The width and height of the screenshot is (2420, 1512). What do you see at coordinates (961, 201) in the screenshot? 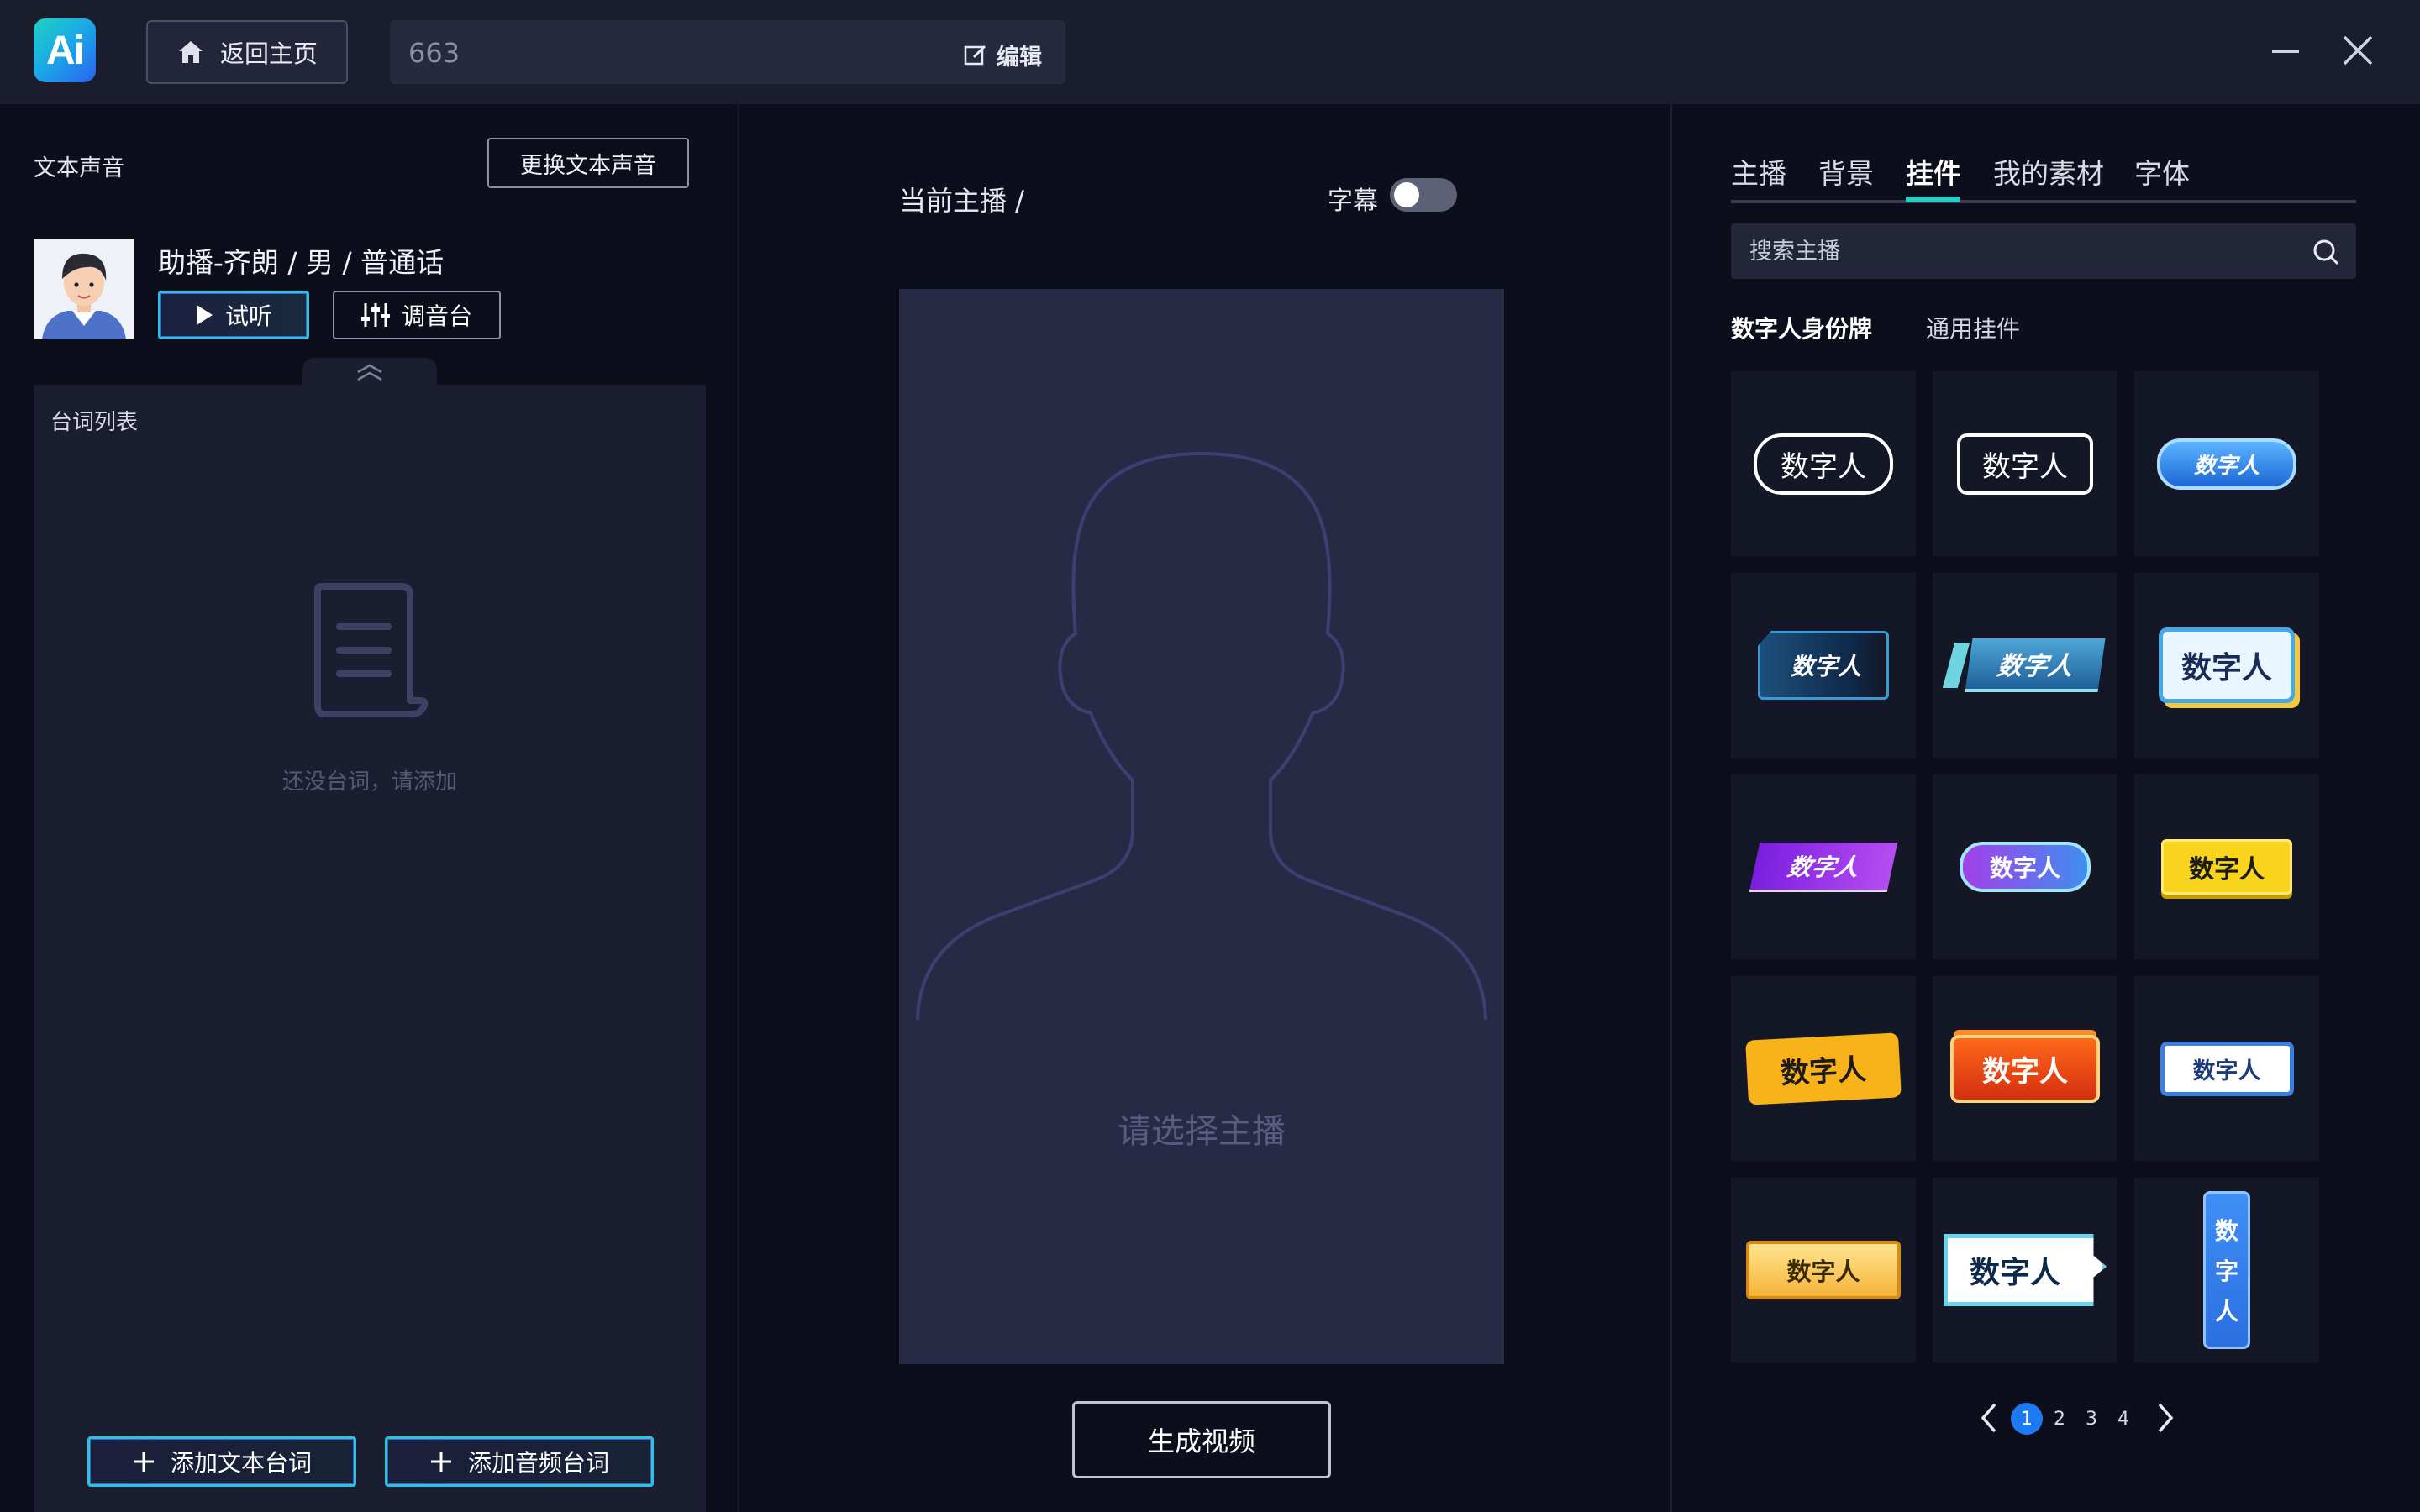
I see `current-host-label: 当前主播 /` at bounding box center [961, 201].